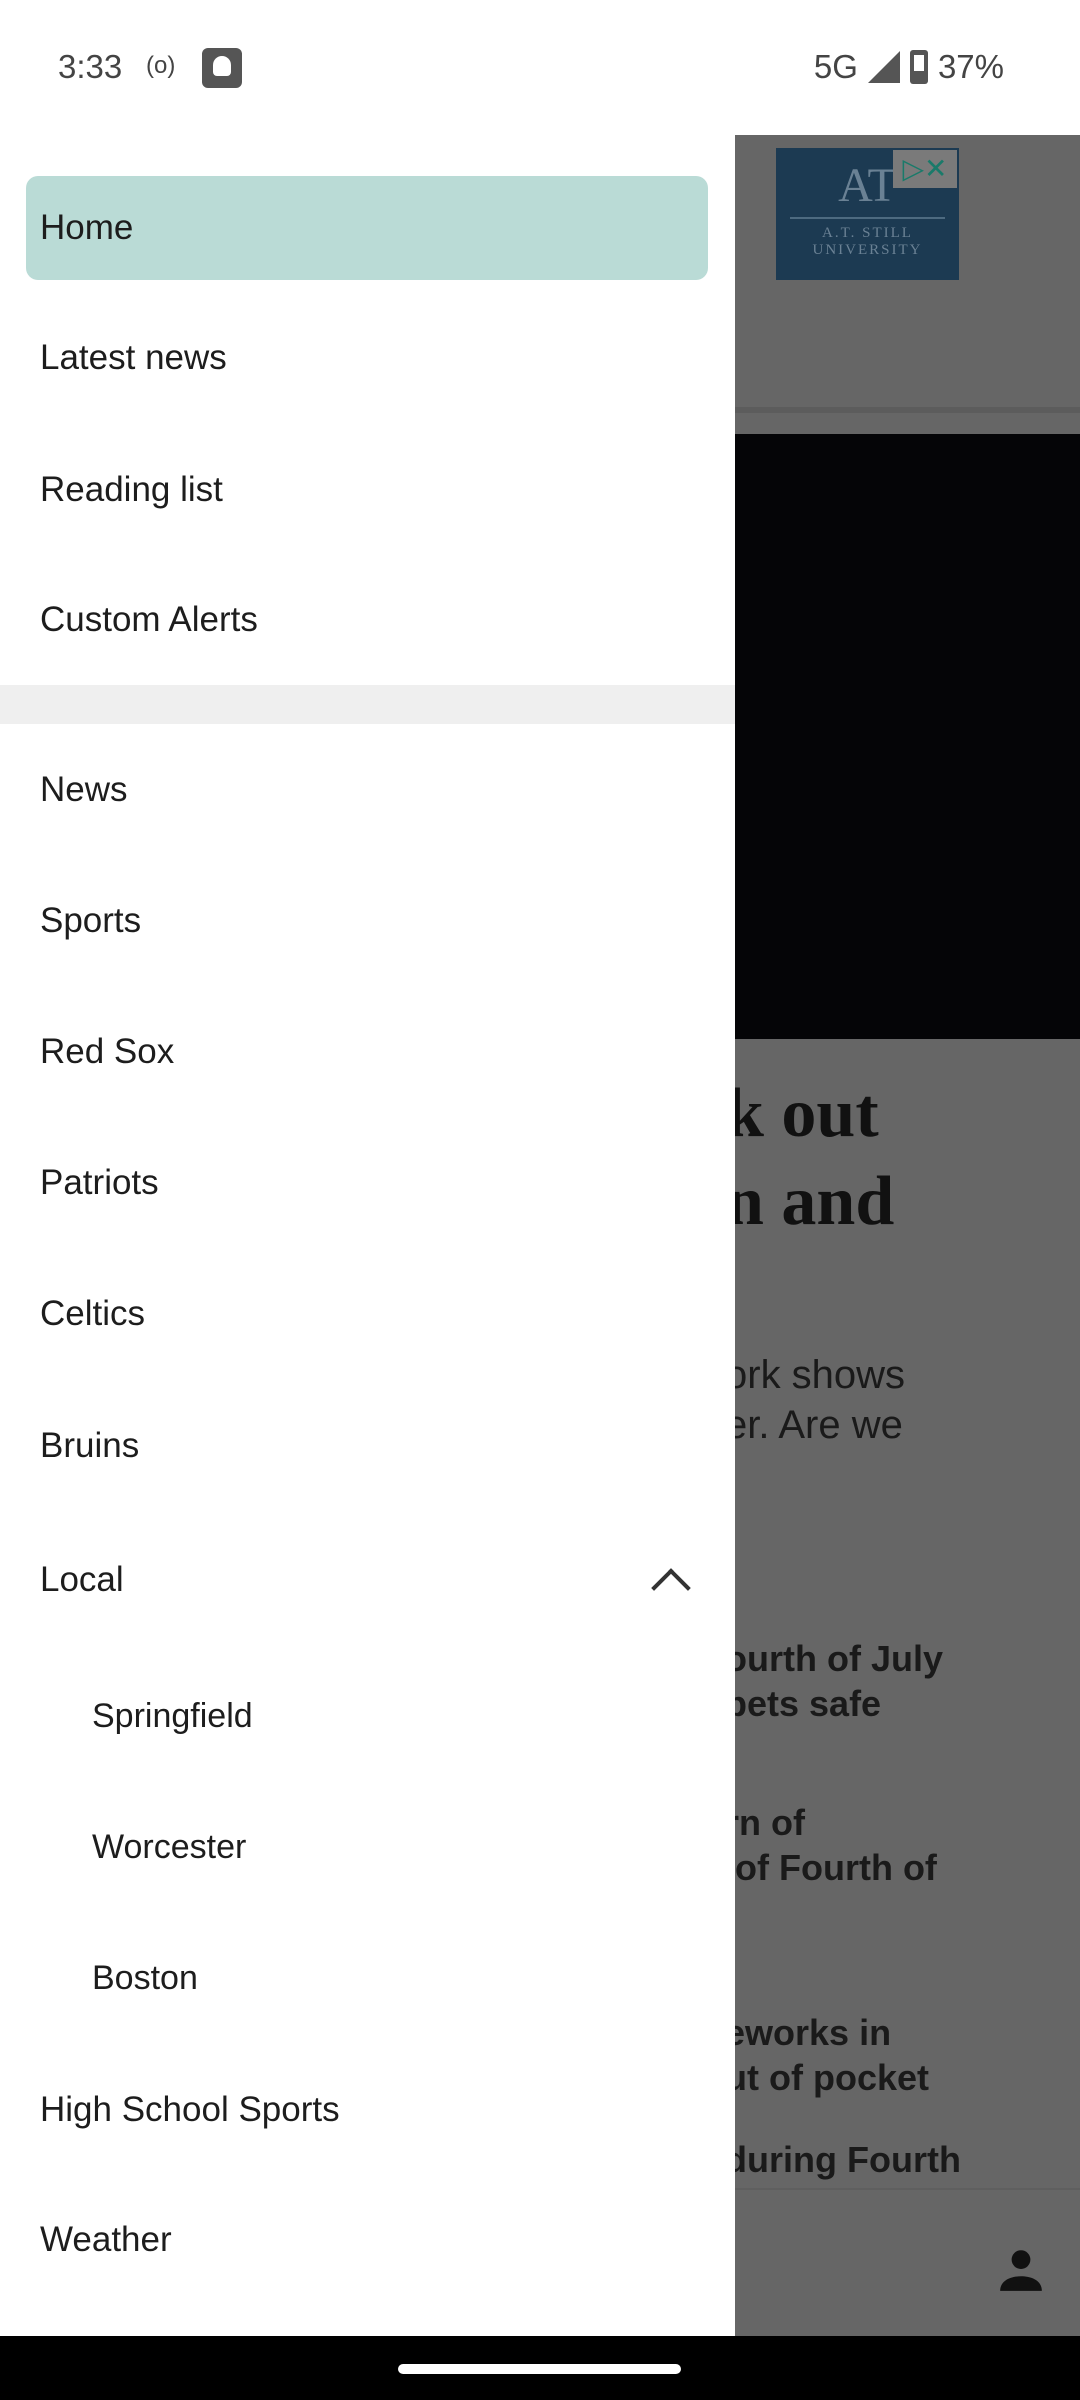 The width and height of the screenshot is (1080, 2400). Describe the element at coordinates (169, 1846) in the screenshot. I see `item-label: Worcester` at that location.